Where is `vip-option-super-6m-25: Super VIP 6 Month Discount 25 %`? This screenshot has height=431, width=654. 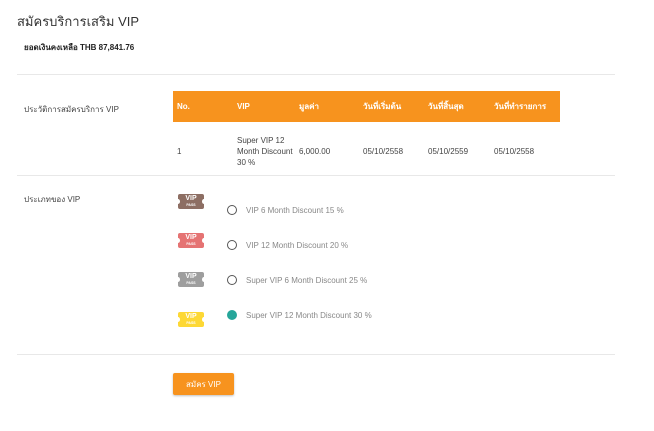 vip-option-super-6m-25: Super VIP 6 Month Discount 25 % is located at coordinates (297, 280).